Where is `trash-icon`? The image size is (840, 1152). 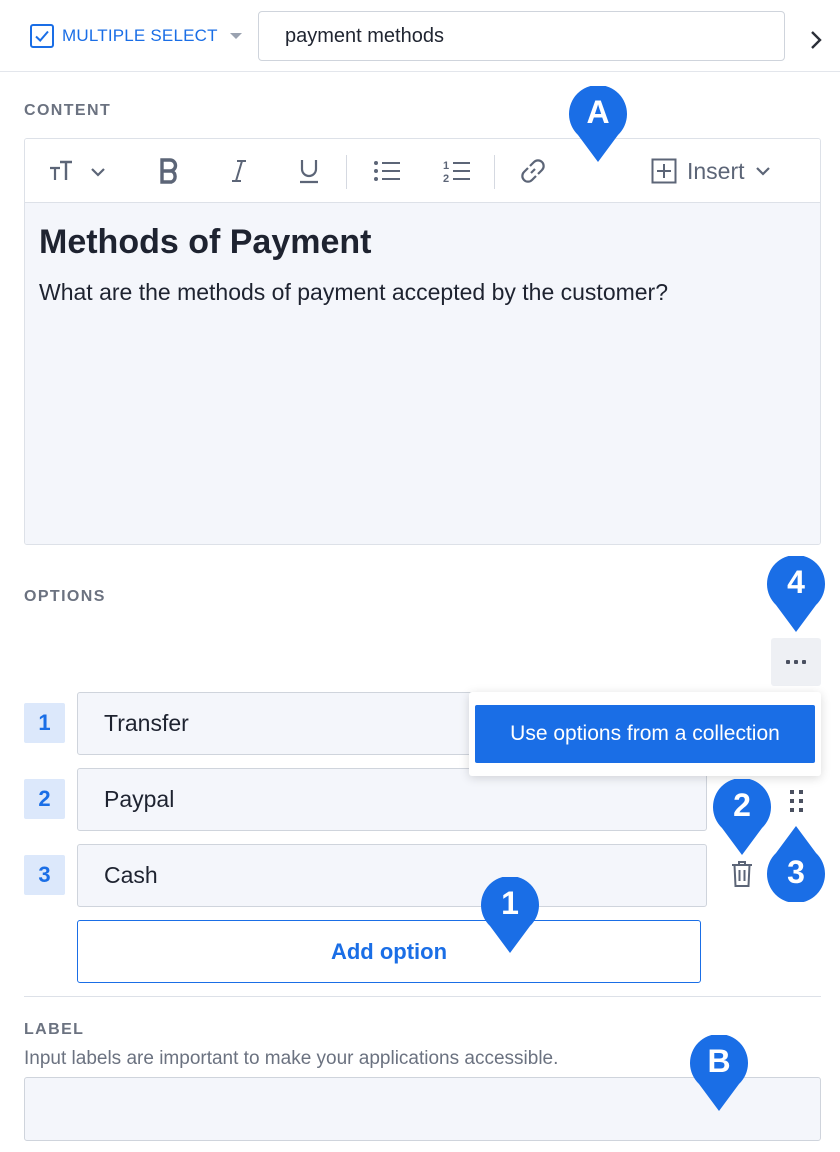
trash-icon is located at coordinates (742, 874).